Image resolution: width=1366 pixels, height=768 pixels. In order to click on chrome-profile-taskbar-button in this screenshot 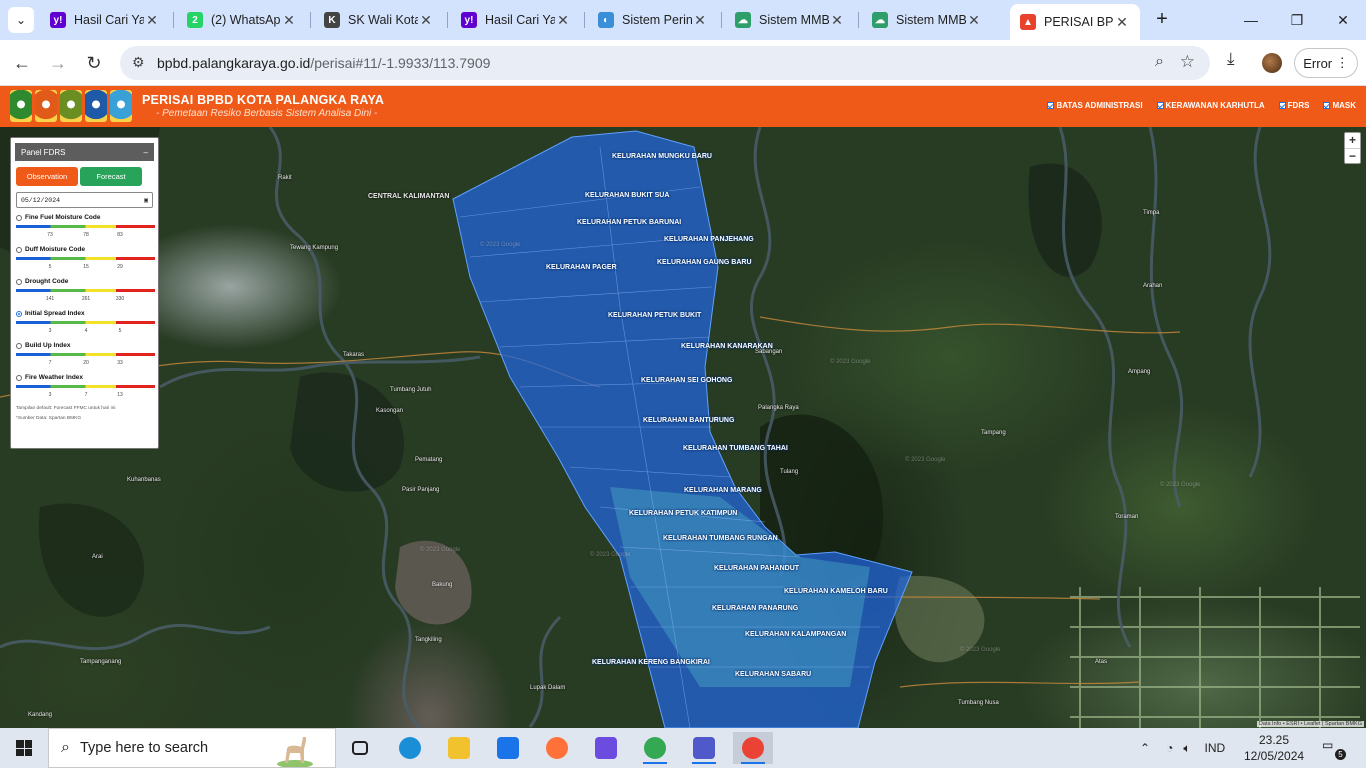, I will do `click(753, 748)`.